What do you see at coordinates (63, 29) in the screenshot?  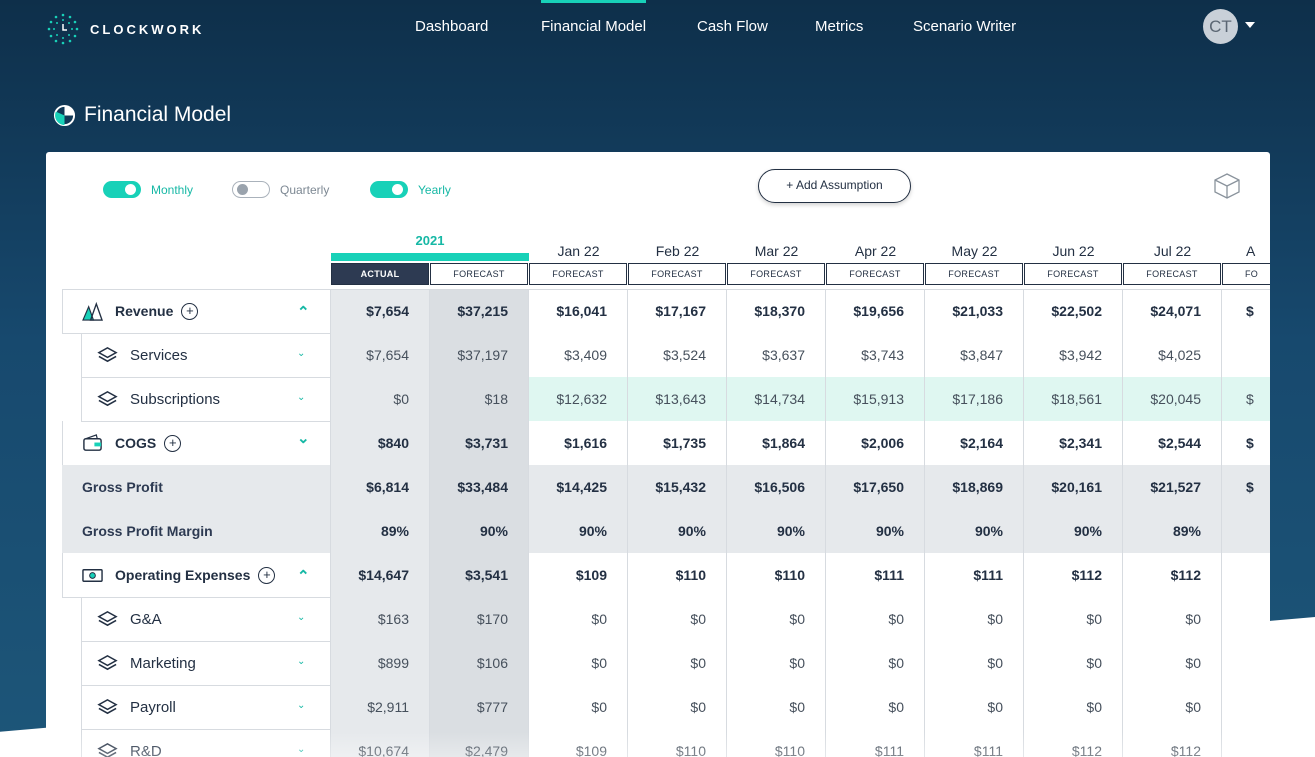 I see `clockwork-logo-icon` at bounding box center [63, 29].